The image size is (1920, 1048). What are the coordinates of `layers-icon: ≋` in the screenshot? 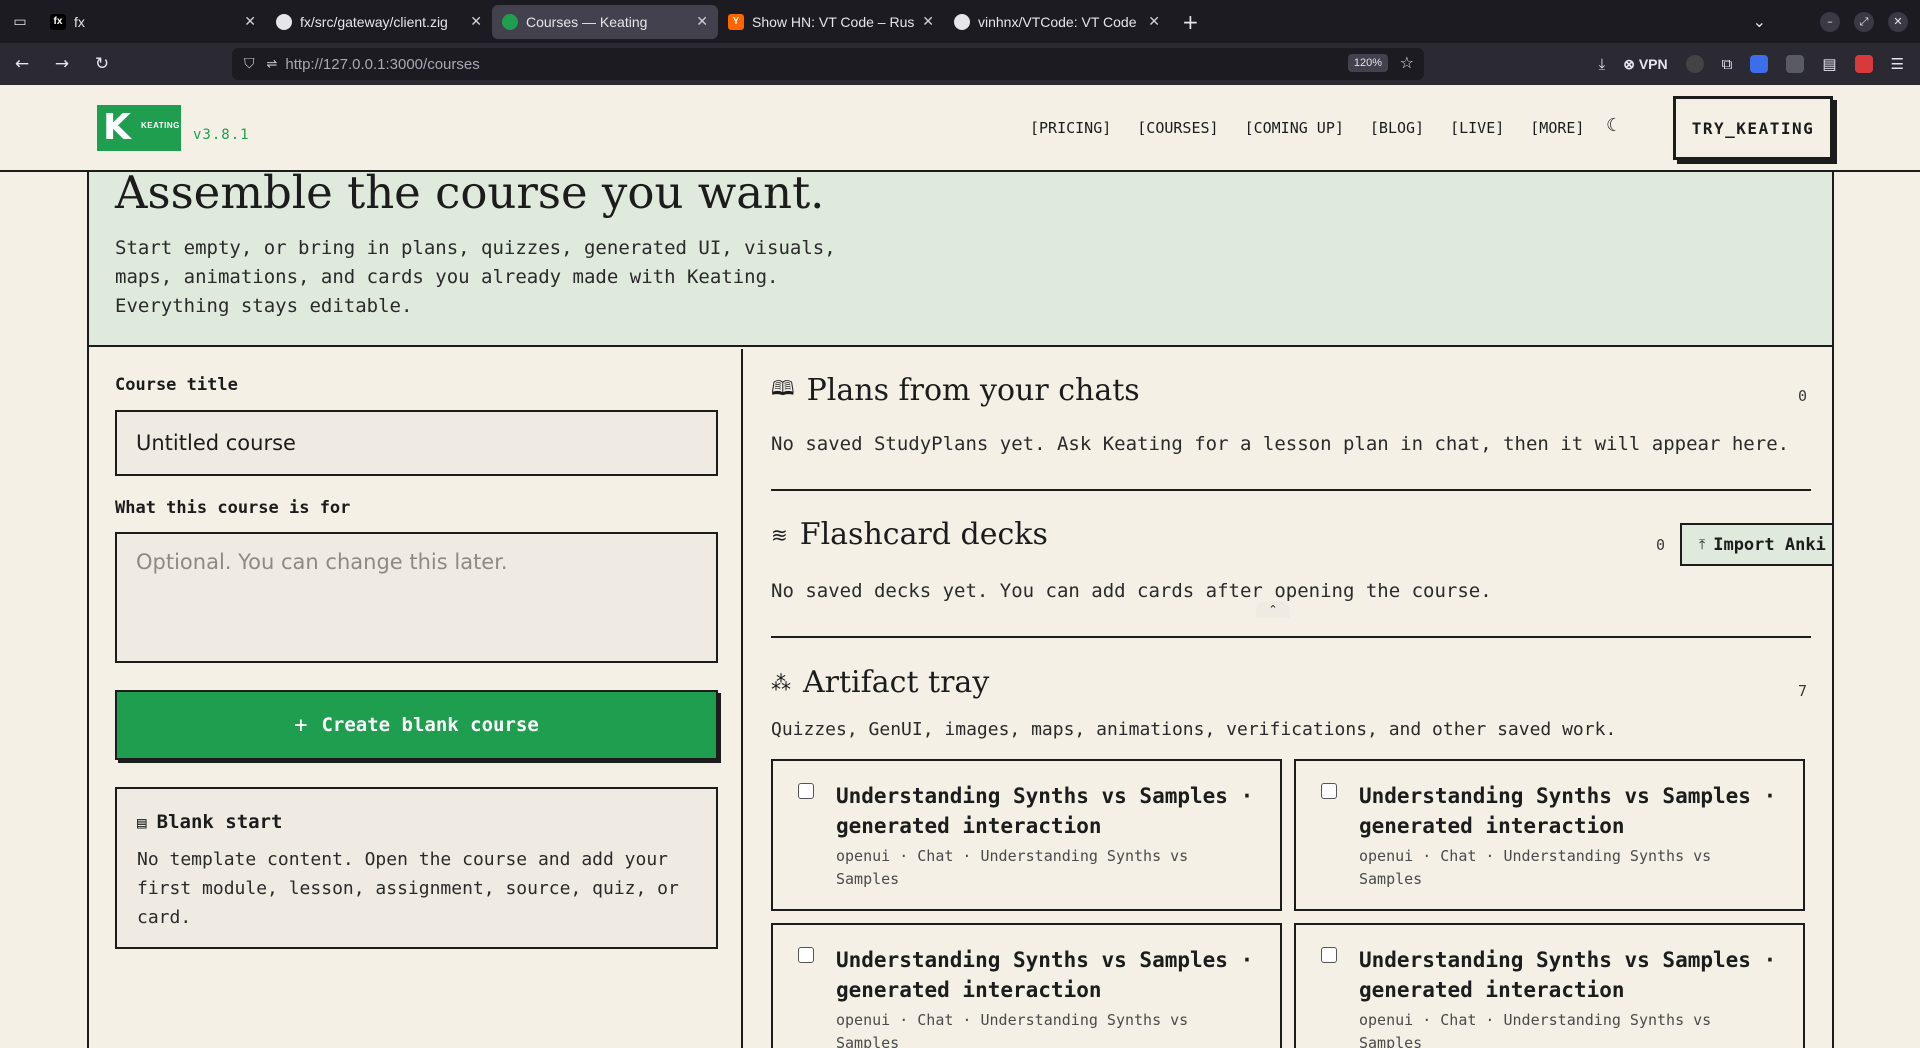 It's located at (779, 534).